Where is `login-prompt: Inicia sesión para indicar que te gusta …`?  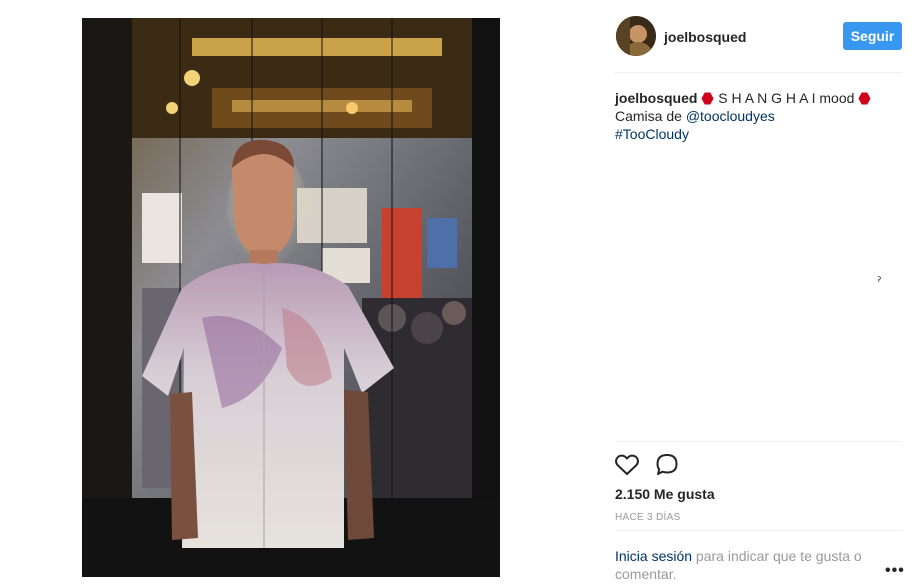
login-prompt: Inicia sesión para indicar que te gusta … is located at coordinates (745, 565).